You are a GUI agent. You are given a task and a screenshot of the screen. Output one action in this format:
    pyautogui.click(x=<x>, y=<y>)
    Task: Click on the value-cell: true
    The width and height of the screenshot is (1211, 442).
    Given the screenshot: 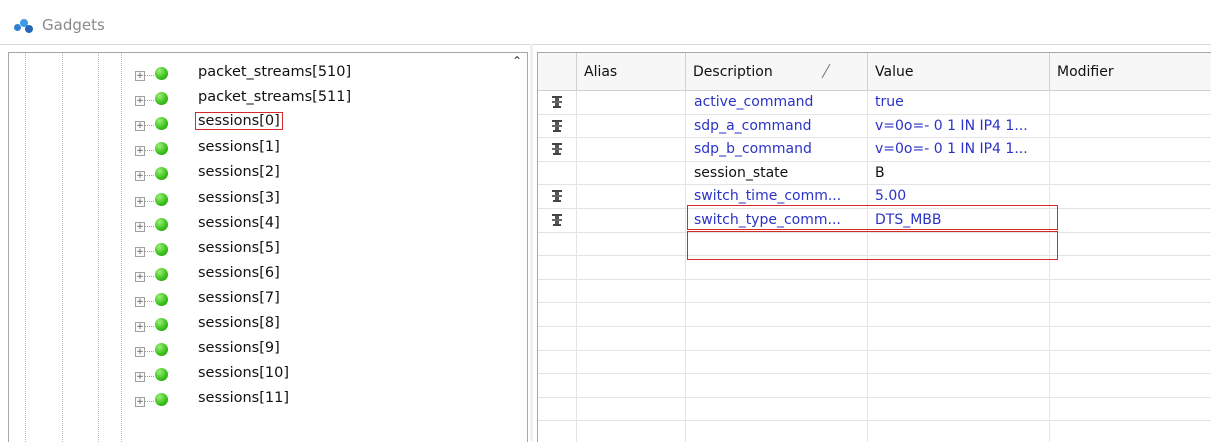 What is the action you would take?
    pyautogui.click(x=889, y=102)
    